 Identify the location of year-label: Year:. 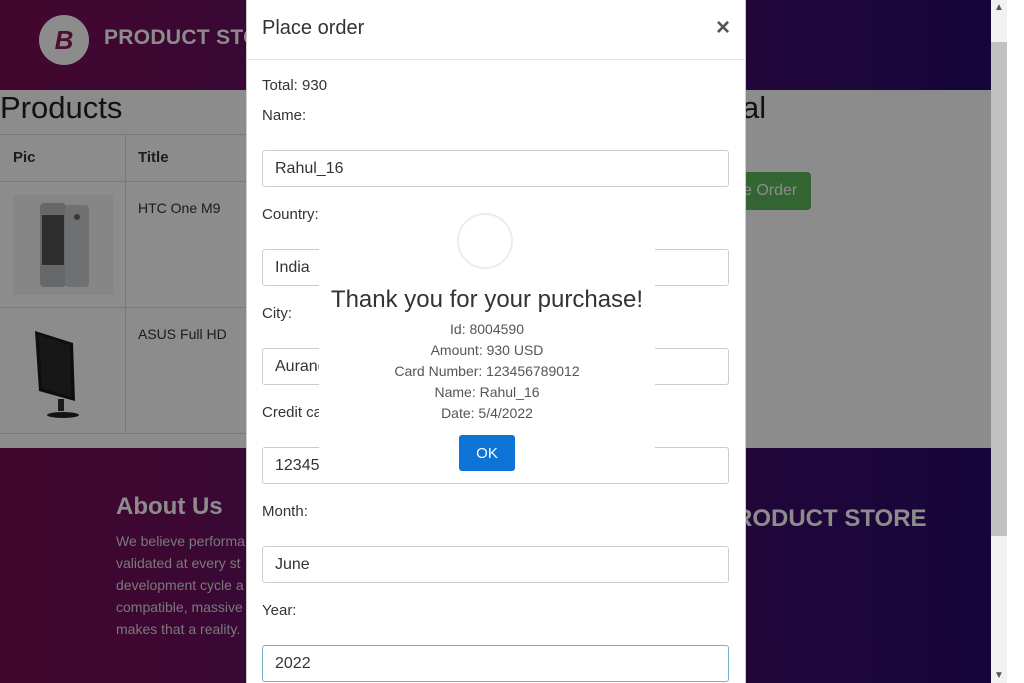
(279, 610).